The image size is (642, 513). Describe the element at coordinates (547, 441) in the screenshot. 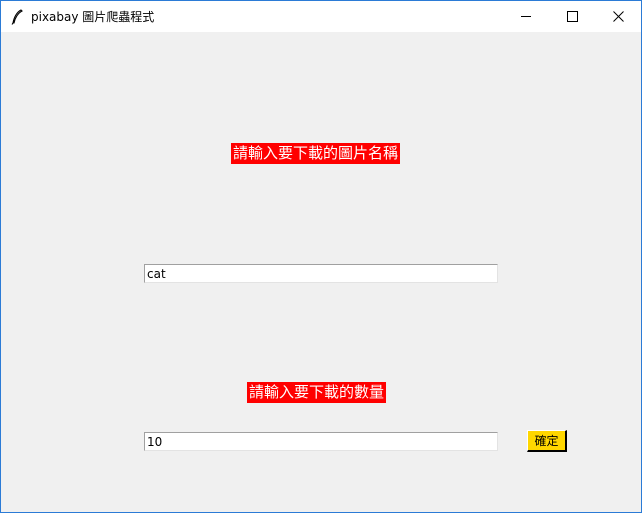

I see `confirm-button: 確定` at that location.